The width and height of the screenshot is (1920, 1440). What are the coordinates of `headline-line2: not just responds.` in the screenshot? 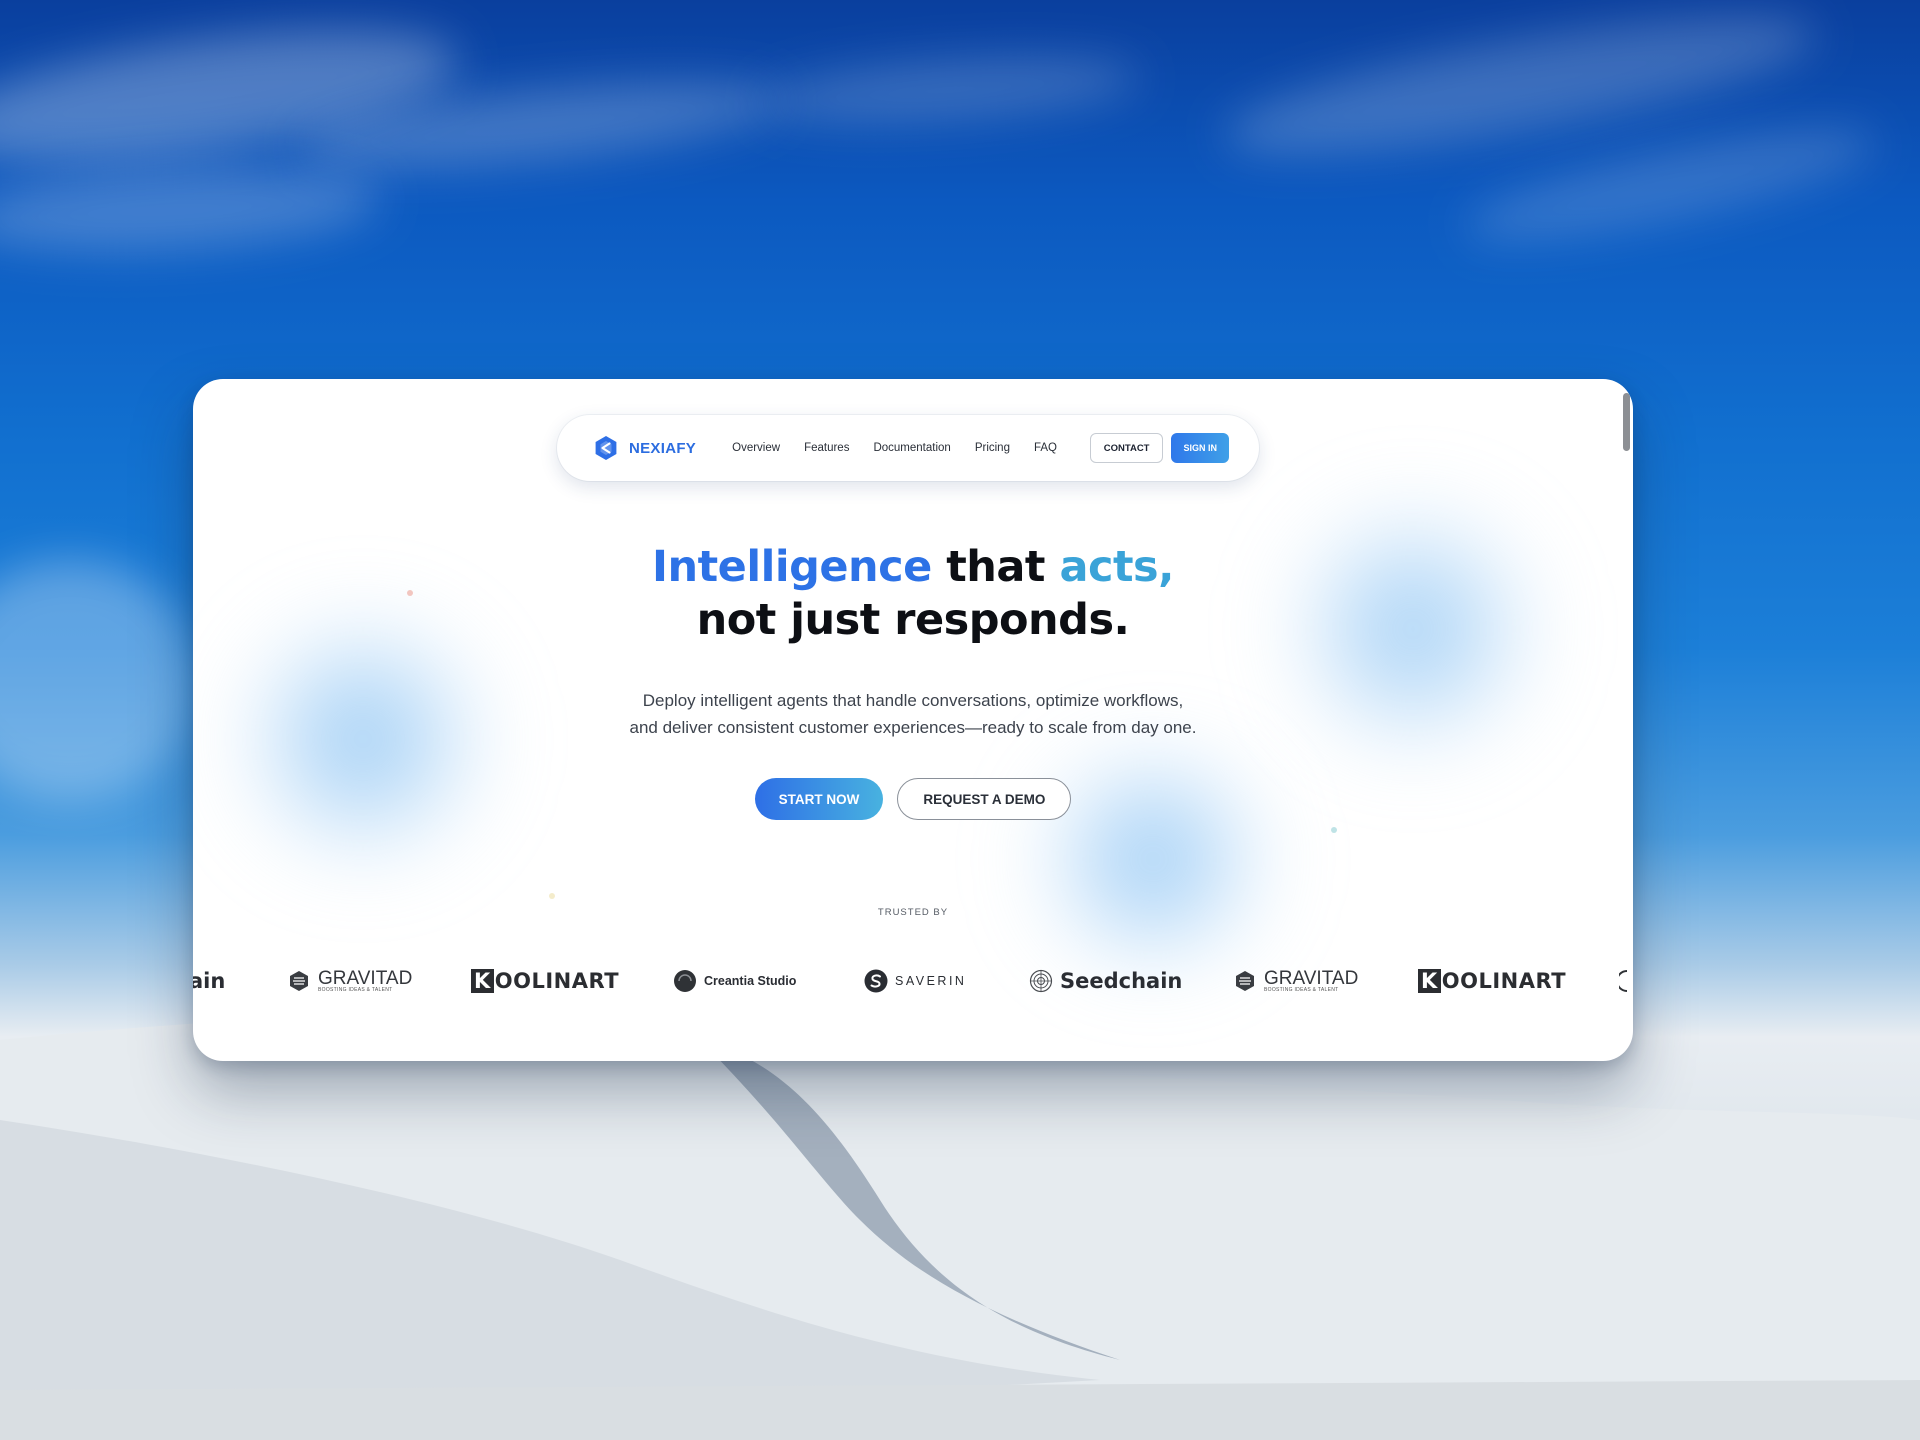 It's located at (913, 620).